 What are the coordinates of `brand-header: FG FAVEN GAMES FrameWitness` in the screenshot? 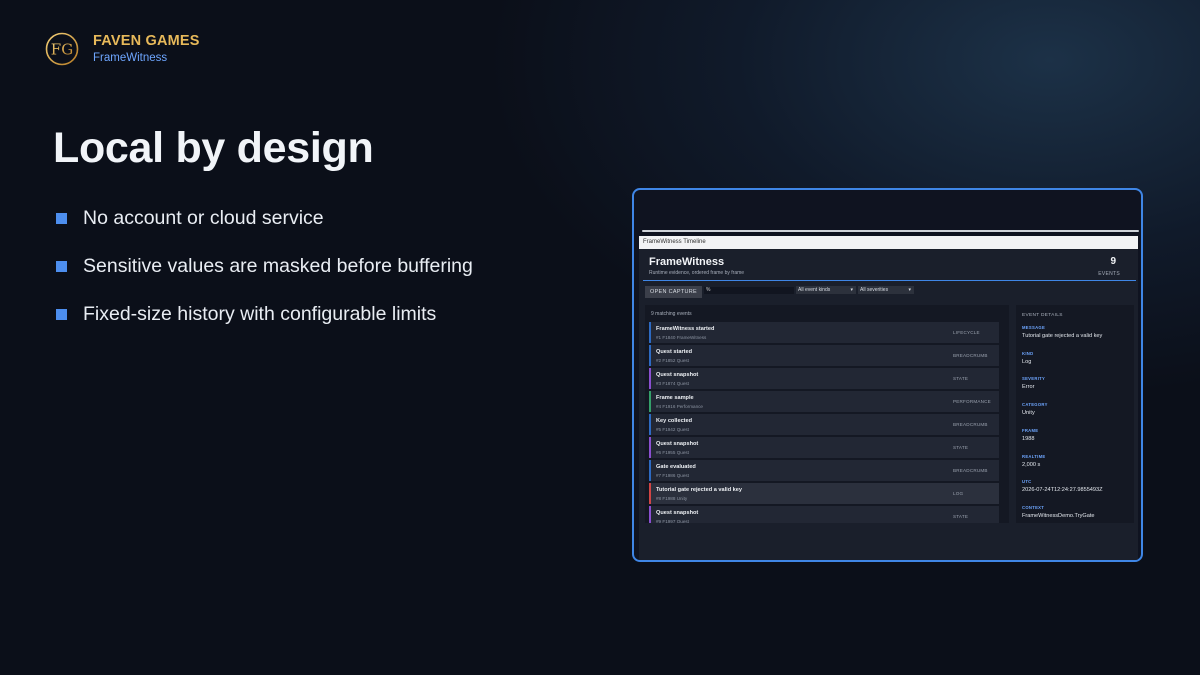 It's located at (122, 49).